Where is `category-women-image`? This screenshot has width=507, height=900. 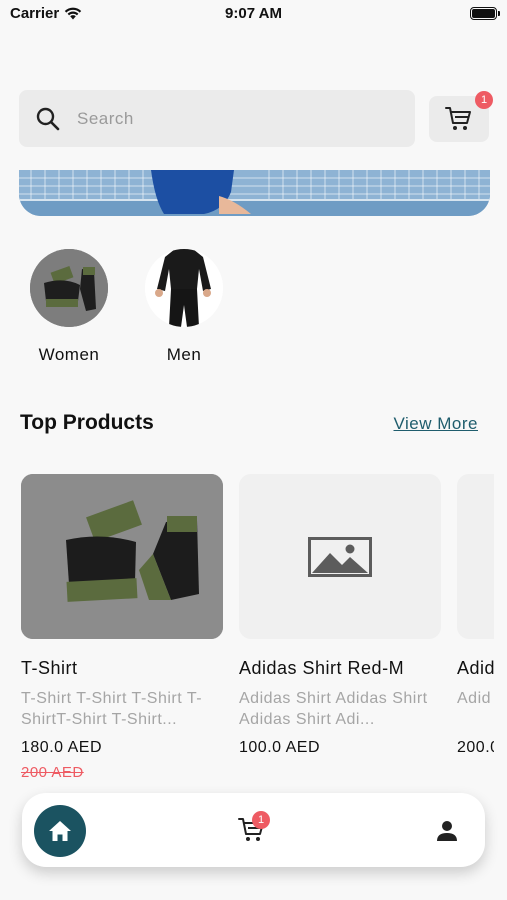
category-women-image is located at coordinates (69, 288).